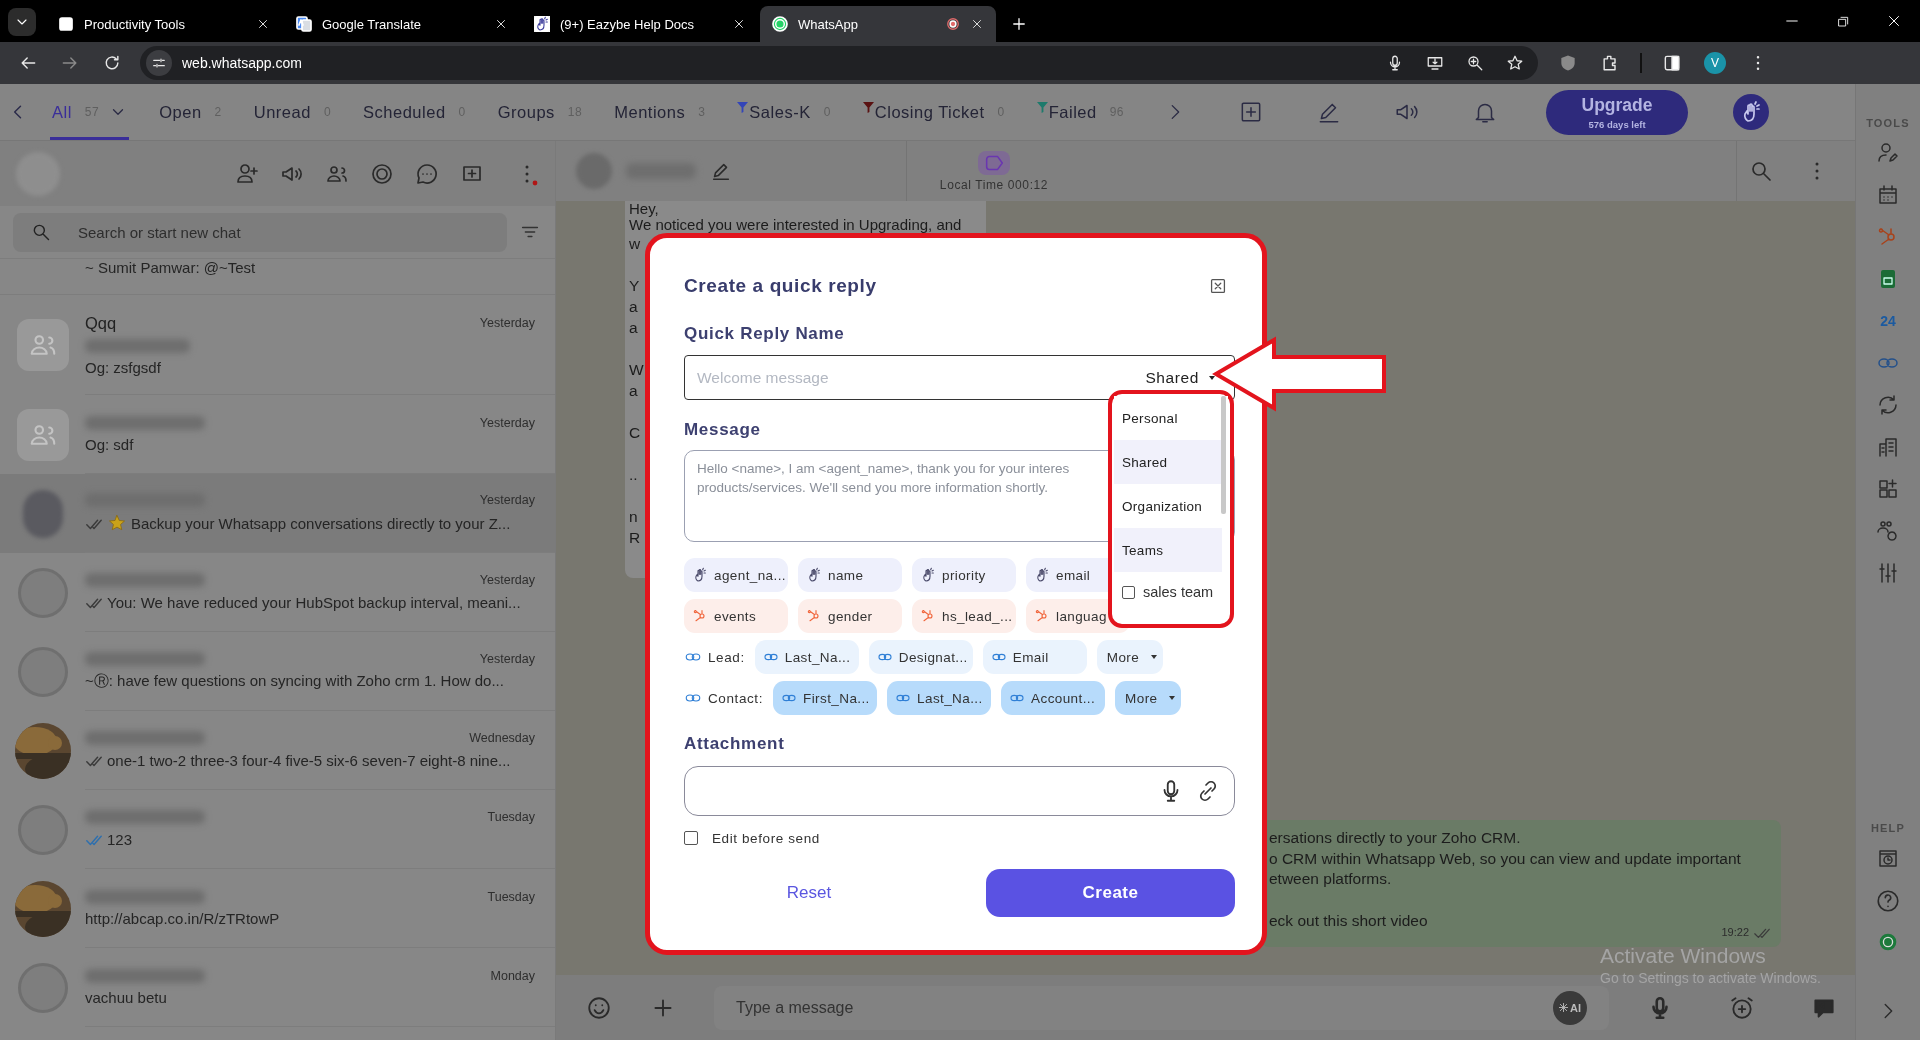  I want to click on chat-time: Monday, so click(512, 975).